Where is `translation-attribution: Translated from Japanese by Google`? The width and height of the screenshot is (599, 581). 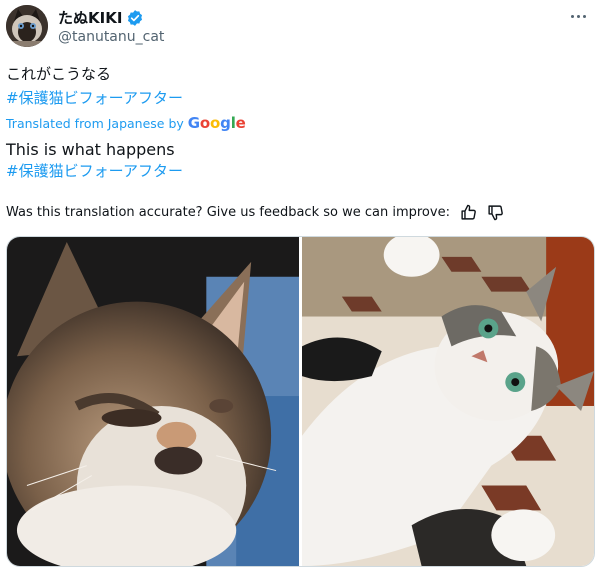
translation-attribution: Translated from Japanese by Google is located at coordinates (126, 123).